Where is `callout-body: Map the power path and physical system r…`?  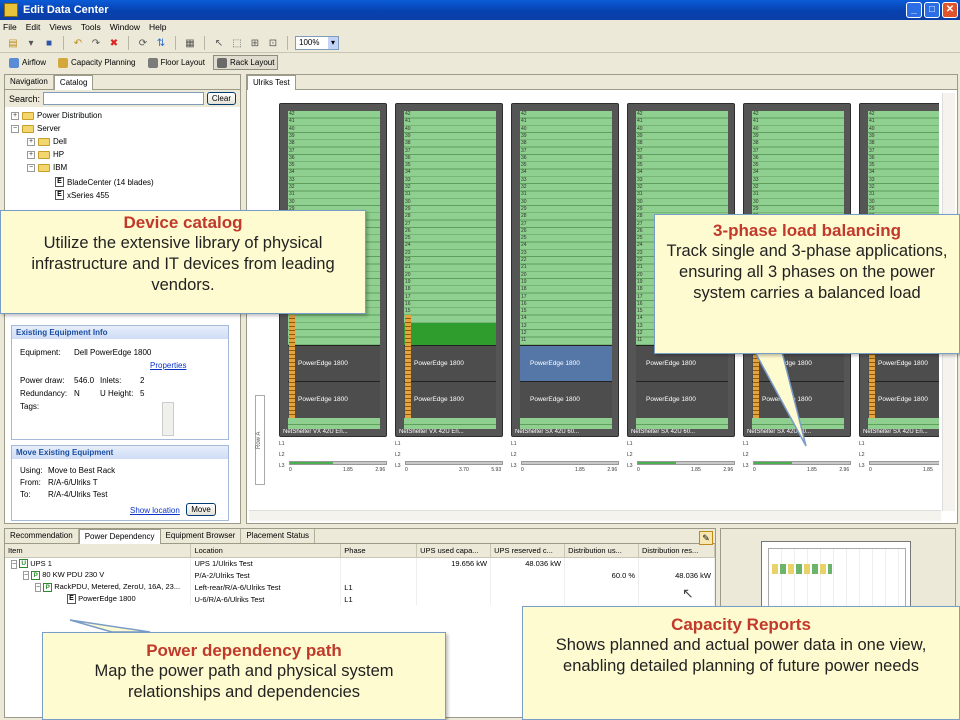 callout-body: Map the power path and physical system r… is located at coordinates (244, 681).